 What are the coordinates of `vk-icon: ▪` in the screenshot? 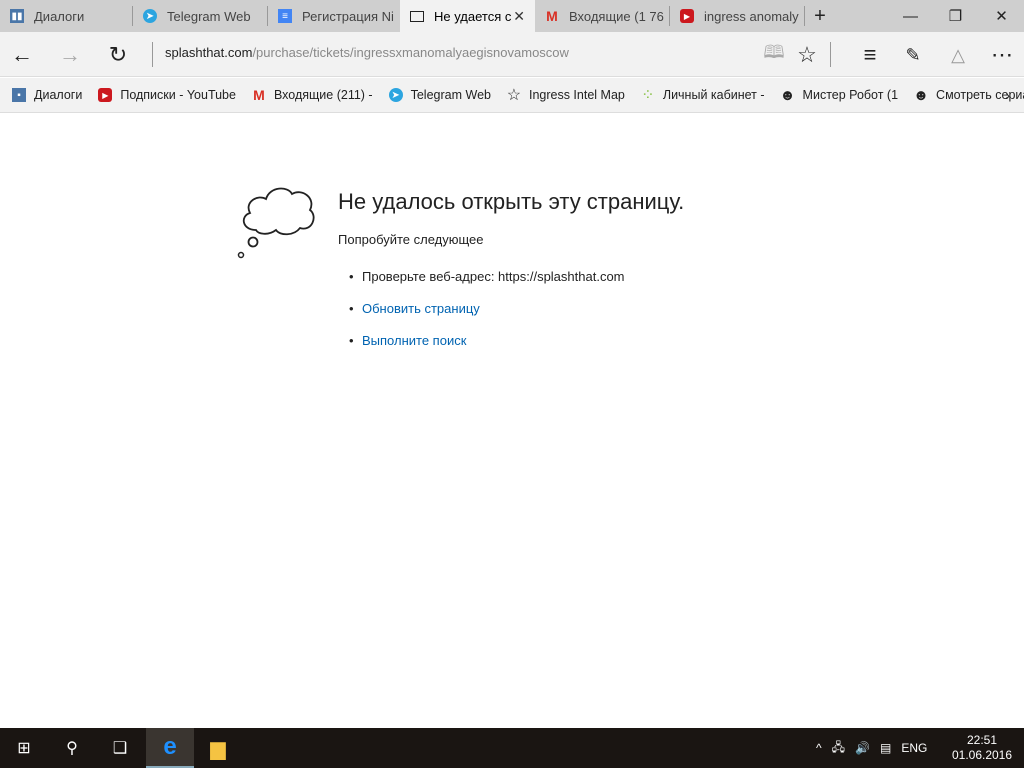 It's located at (19, 95).